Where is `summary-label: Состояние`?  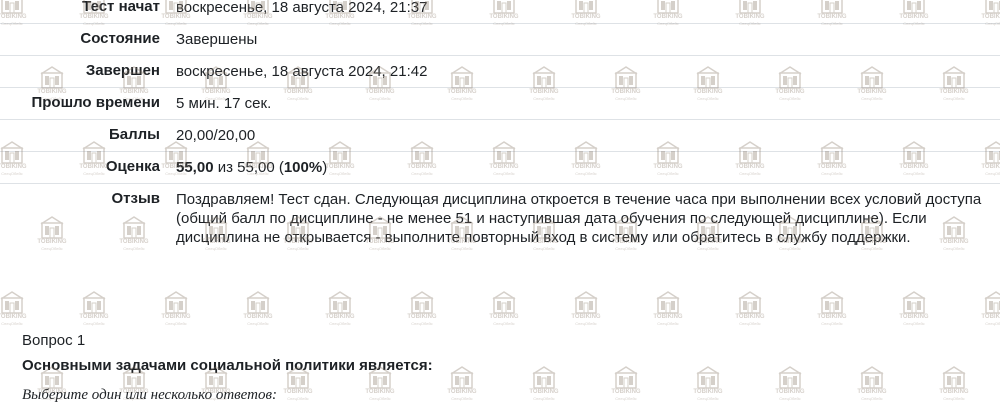 summary-label: Состояние is located at coordinates (120, 38).